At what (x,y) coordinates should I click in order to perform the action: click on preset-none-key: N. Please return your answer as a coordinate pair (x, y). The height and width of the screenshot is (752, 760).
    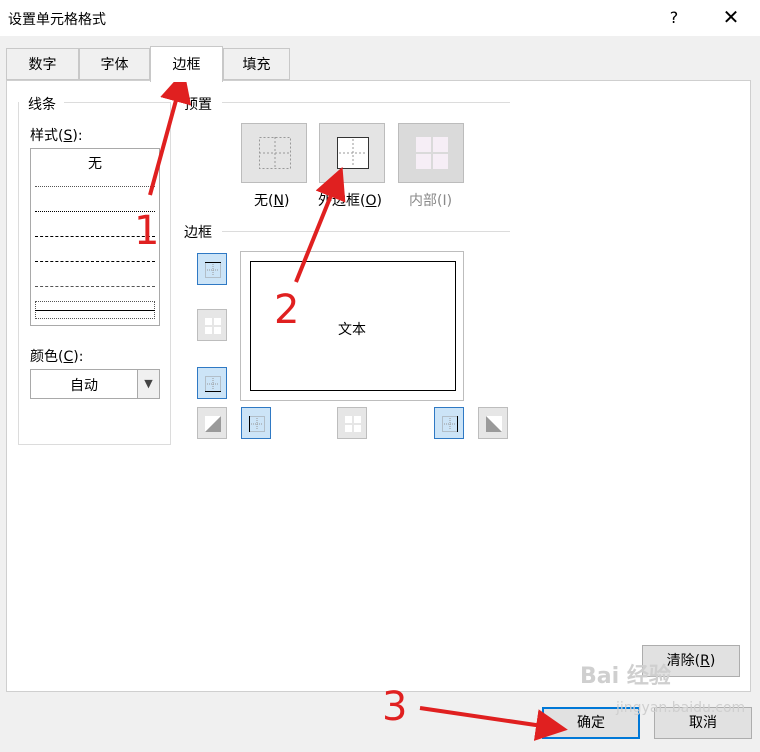
    Looking at the image, I should click on (278, 201).